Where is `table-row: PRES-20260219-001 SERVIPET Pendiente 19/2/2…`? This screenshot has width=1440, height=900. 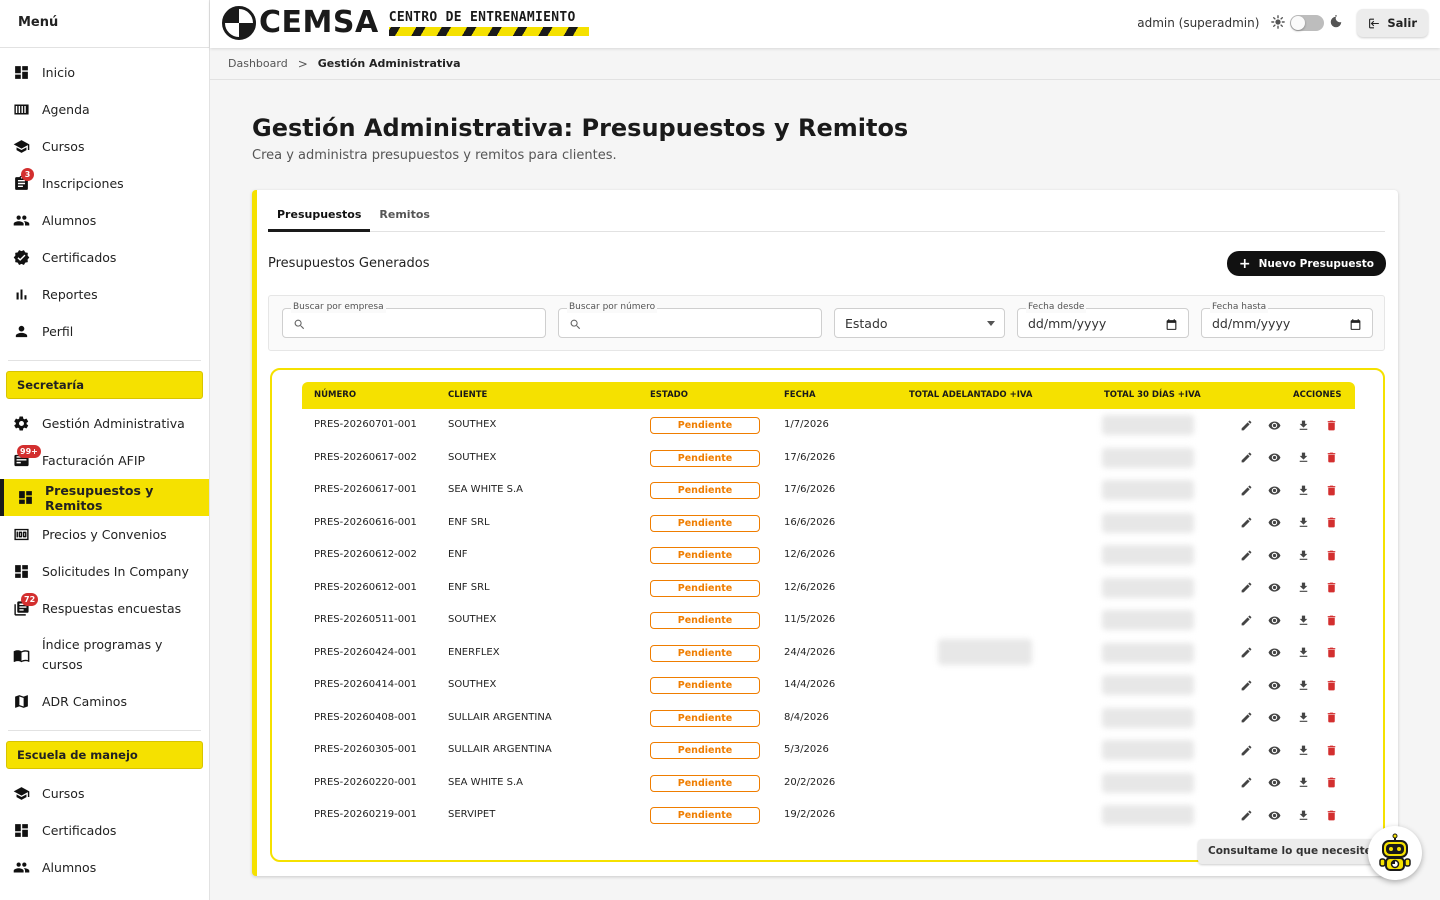 table-row: PRES-20260219-001 SERVIPET Pendiente 19/2/2… is located at coordinates (828, 815).